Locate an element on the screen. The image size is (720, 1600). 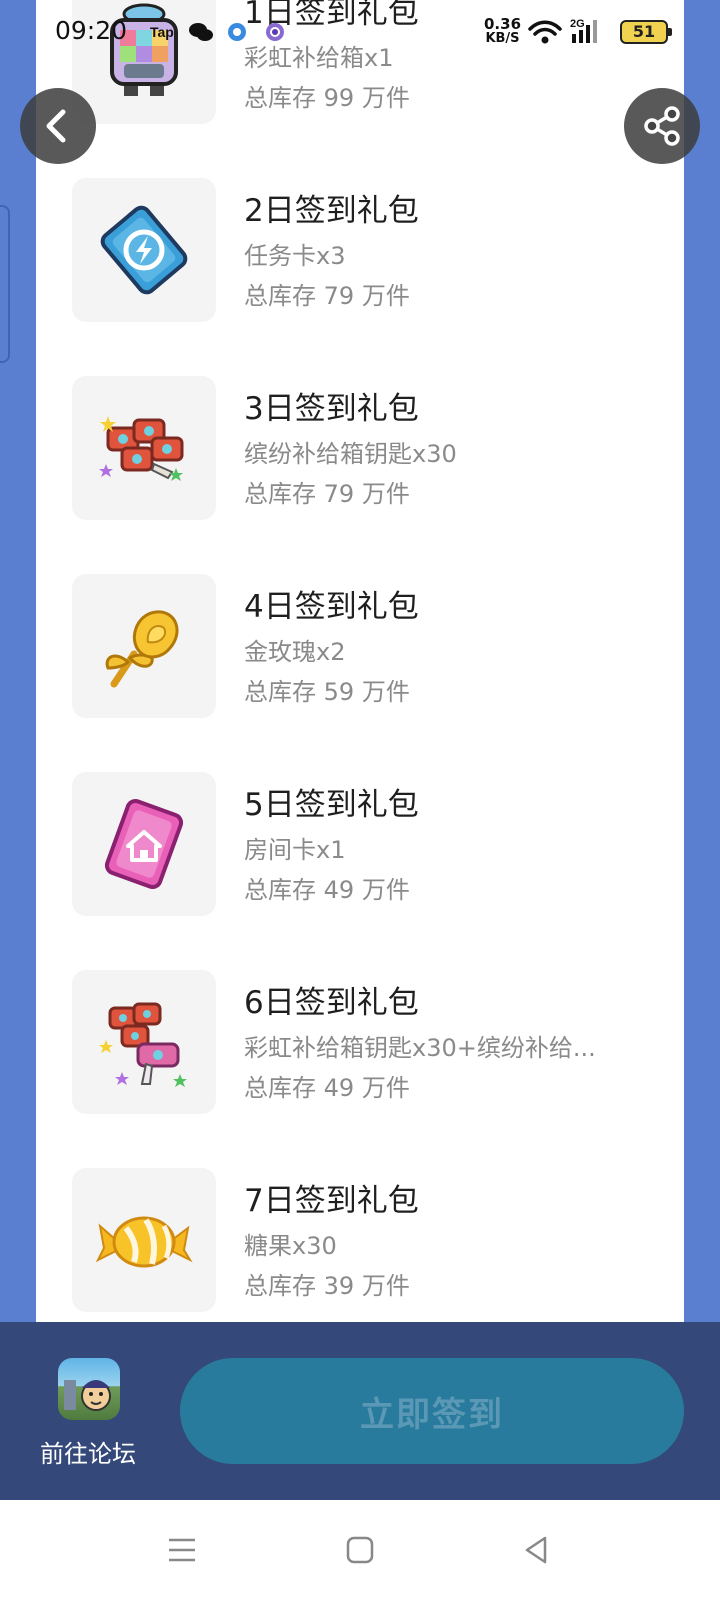
gift-item-day3: 3日签到礼包 缤纷补给箱钥匙x30 总库存 79 万件 is located at coordinates (360, 420).